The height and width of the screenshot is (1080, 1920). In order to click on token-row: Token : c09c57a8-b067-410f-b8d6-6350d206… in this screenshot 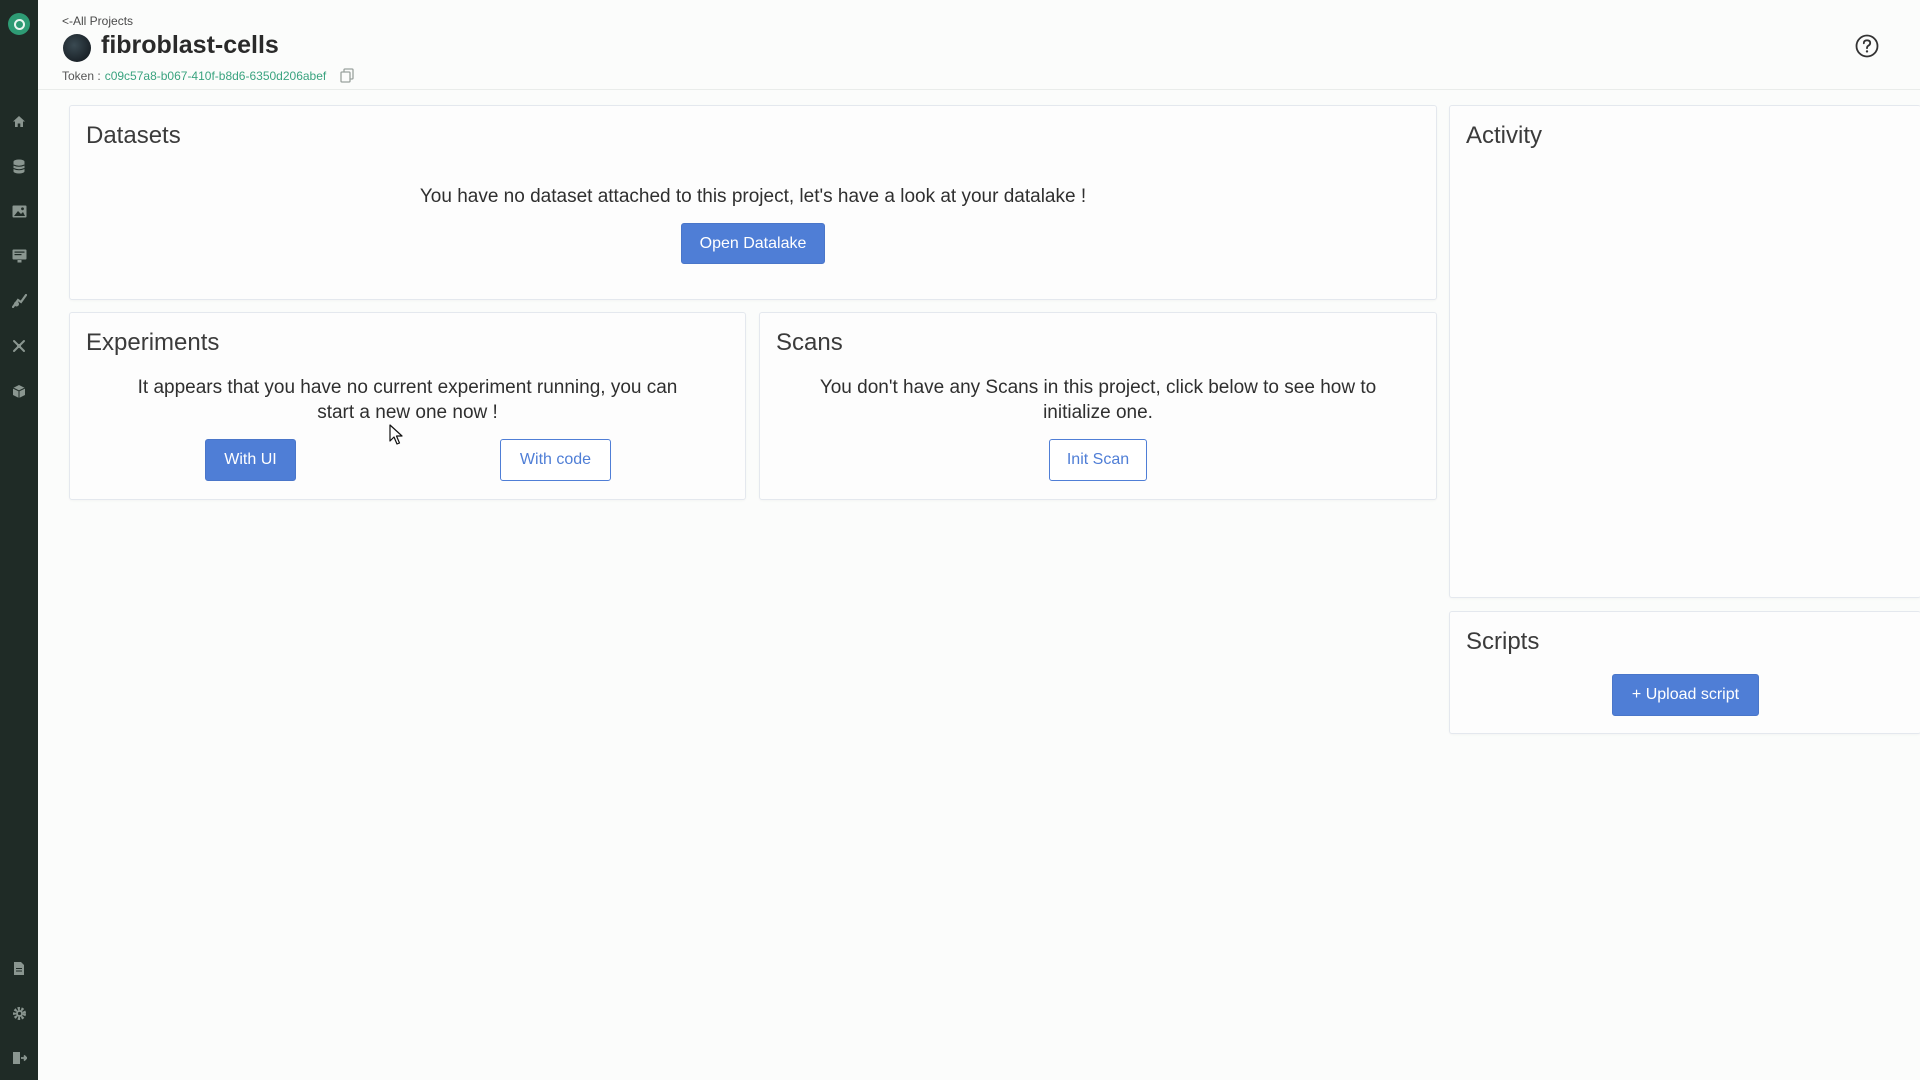, I will do `click(208, 75)`.